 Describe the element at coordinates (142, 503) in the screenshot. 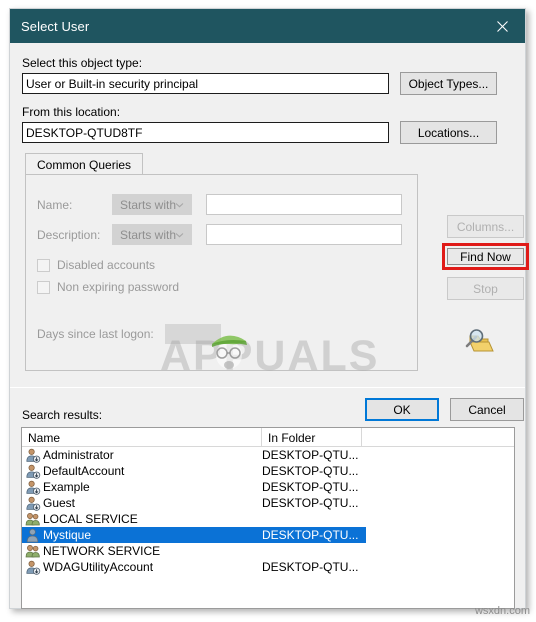

I see `row-name-cell: Guest` at that location.